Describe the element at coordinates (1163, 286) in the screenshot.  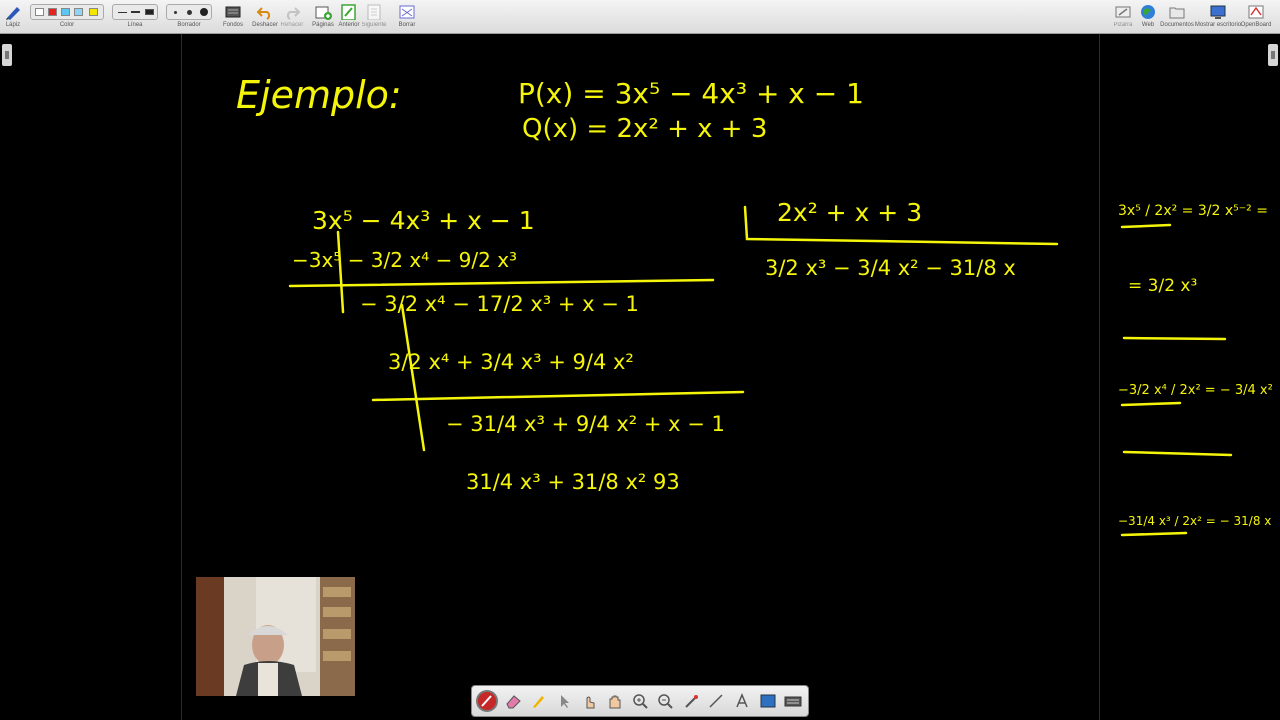
I see `side-note-1b: = 3/2 x³` at that location.